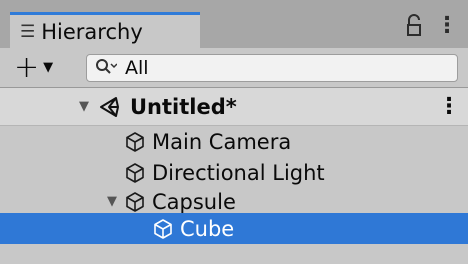  Describe the element at coordinates (110, 107) in the screenshot. I see `unity-logo-icon` at that location.